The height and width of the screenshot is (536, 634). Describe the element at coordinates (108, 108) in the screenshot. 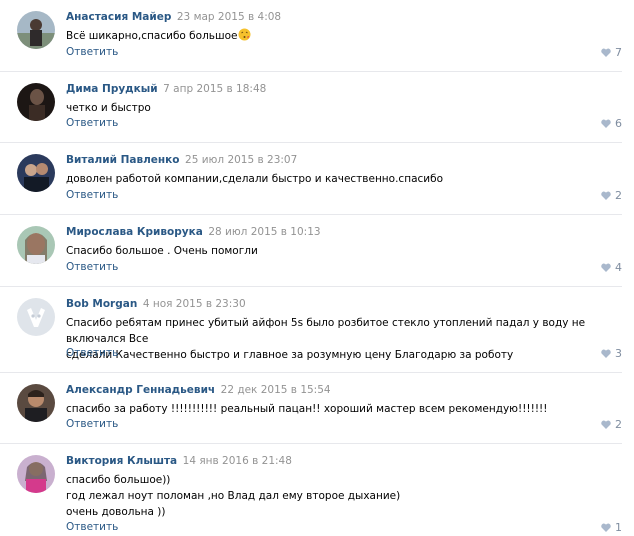

I see `comment-text: четко и быстро` at that location.